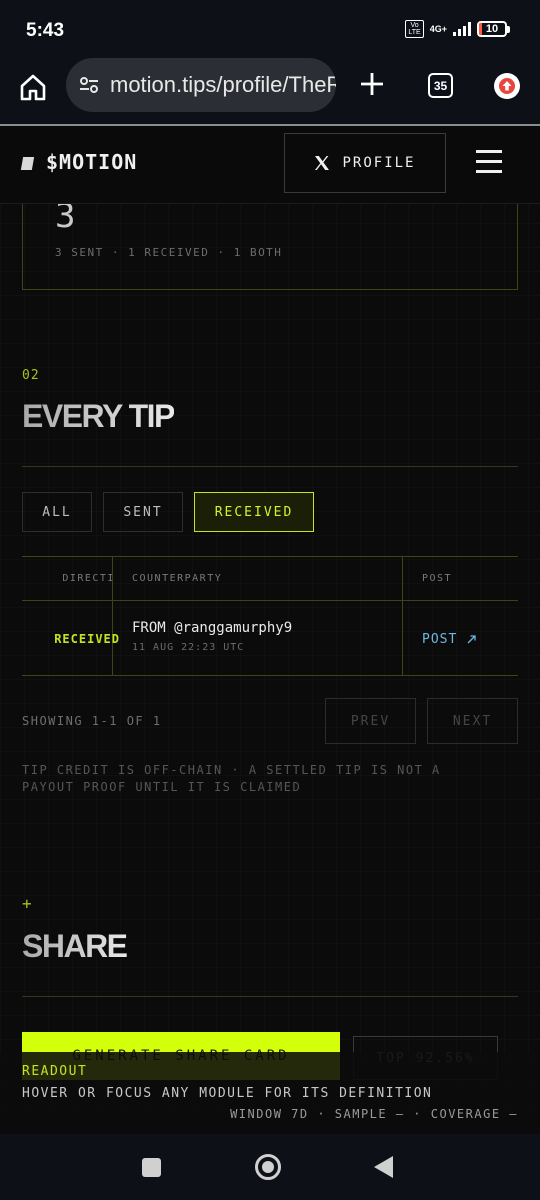 Image resolution: width=540 pixels, height=1200 pixels. I want to click on prev-page-button: PREV, so click(370, 721).